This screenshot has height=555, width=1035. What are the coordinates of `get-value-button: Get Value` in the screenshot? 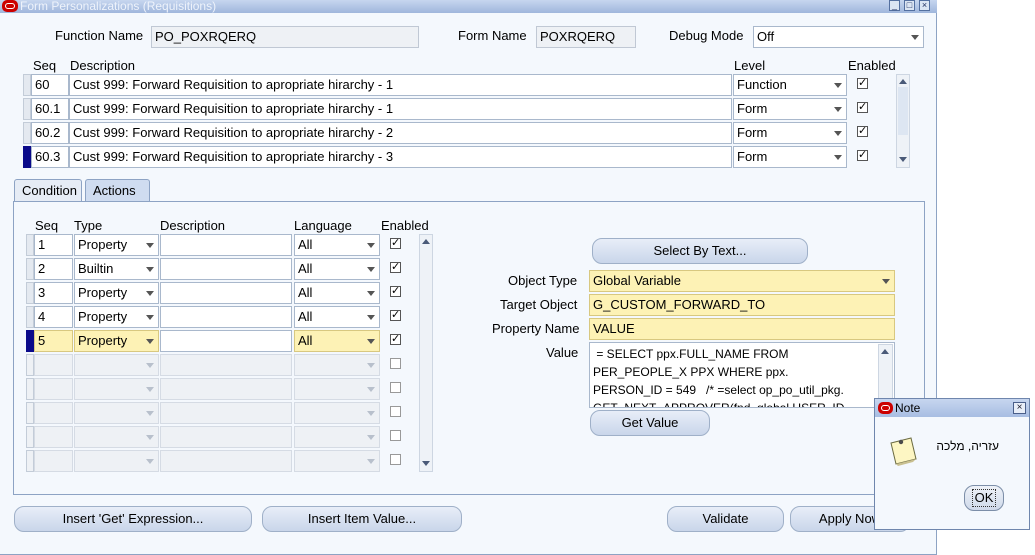 It's located at (650, 423).